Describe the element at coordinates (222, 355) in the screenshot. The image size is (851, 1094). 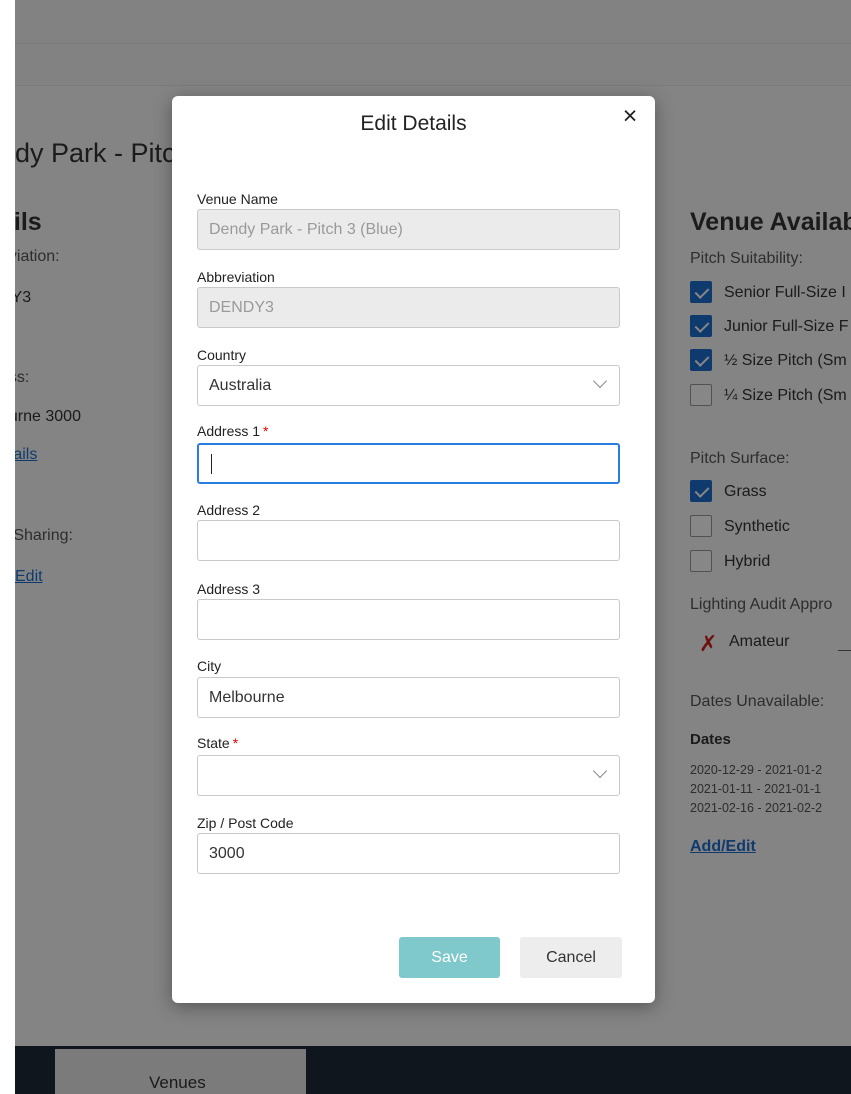
I see `country-label: Country` at that location.